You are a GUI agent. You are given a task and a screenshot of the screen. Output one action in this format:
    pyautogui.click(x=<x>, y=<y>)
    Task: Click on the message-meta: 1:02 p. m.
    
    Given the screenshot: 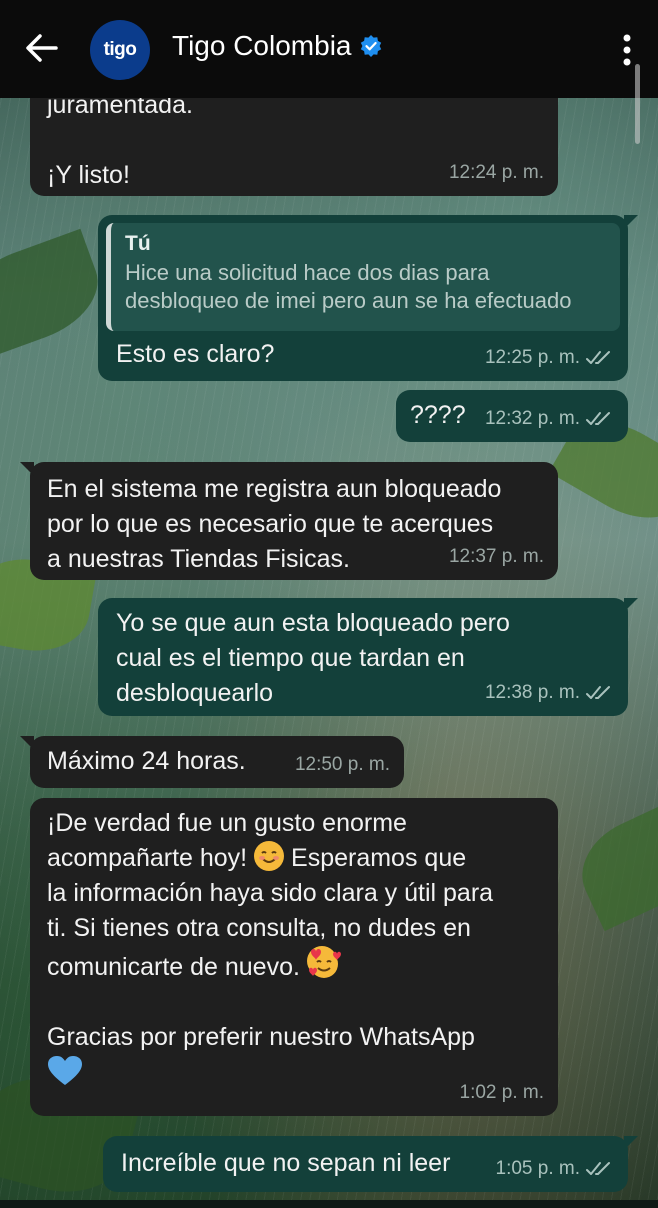 What is the action you would take?
    pyautogui.click(x=502, y=1092)
    